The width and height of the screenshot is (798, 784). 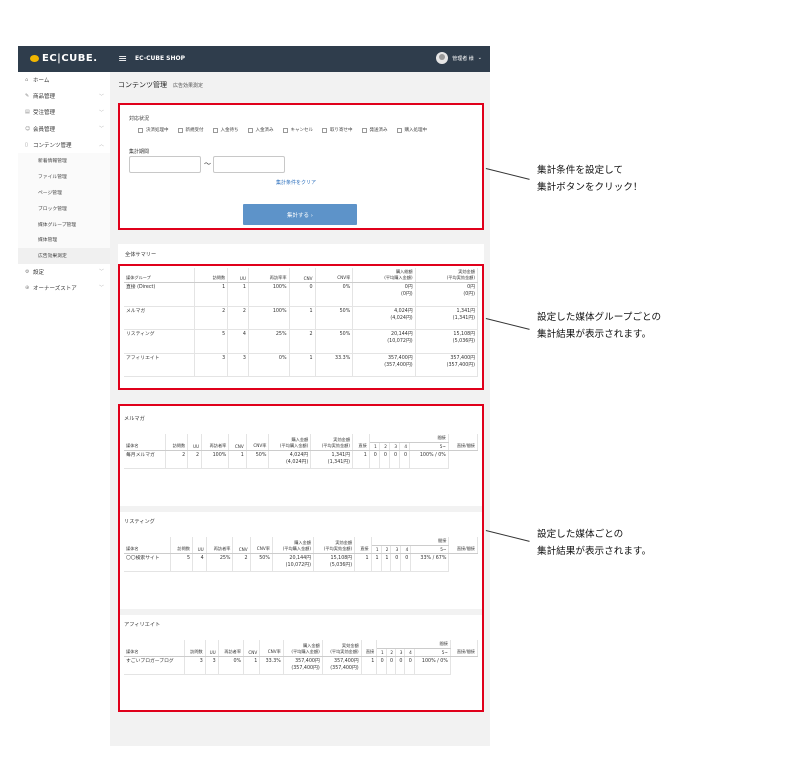 What do you see at coordinates (479, 58) in the screenshot?
I see `chevron-down-icon: ⌄` at bounding box center [479, 58].